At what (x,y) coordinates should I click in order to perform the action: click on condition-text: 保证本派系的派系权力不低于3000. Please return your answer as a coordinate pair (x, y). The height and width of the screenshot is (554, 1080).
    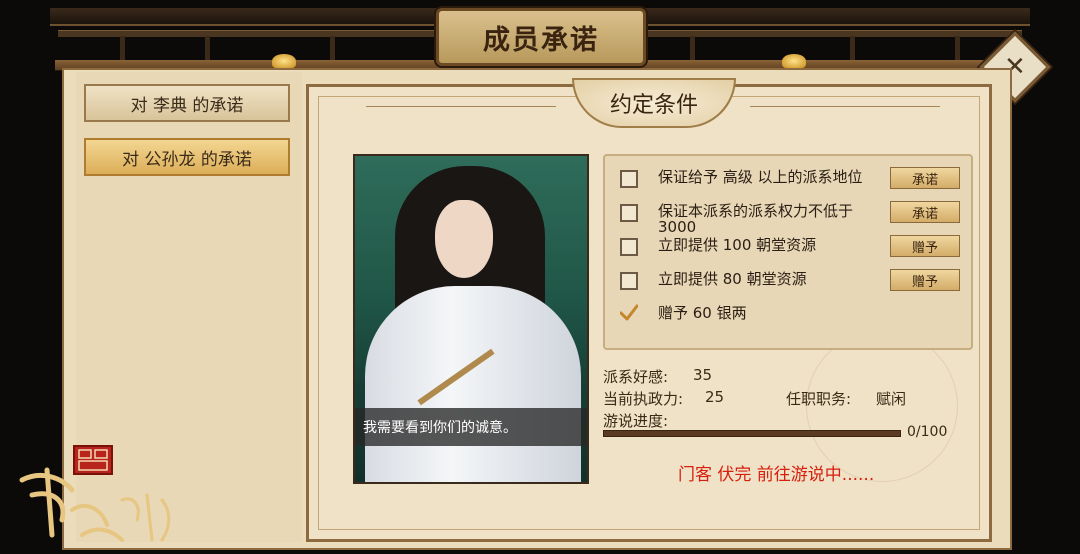
    Looking at the image, I should click on (756, 219).